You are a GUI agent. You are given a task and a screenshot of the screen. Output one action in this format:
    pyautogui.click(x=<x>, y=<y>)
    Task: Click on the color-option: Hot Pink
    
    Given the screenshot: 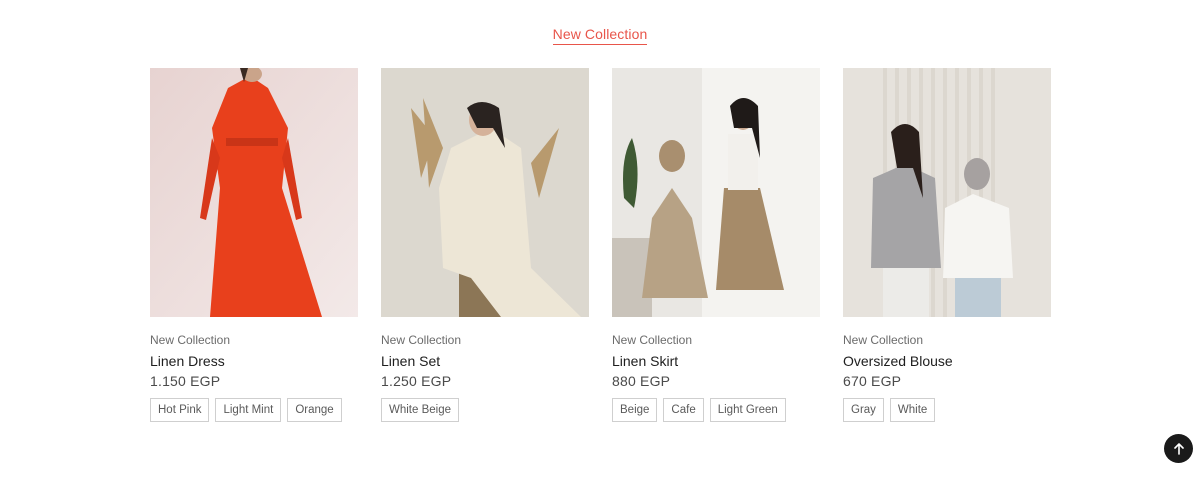 What is the action you would take?
    pyautogui.click(x=180, y=410)
    